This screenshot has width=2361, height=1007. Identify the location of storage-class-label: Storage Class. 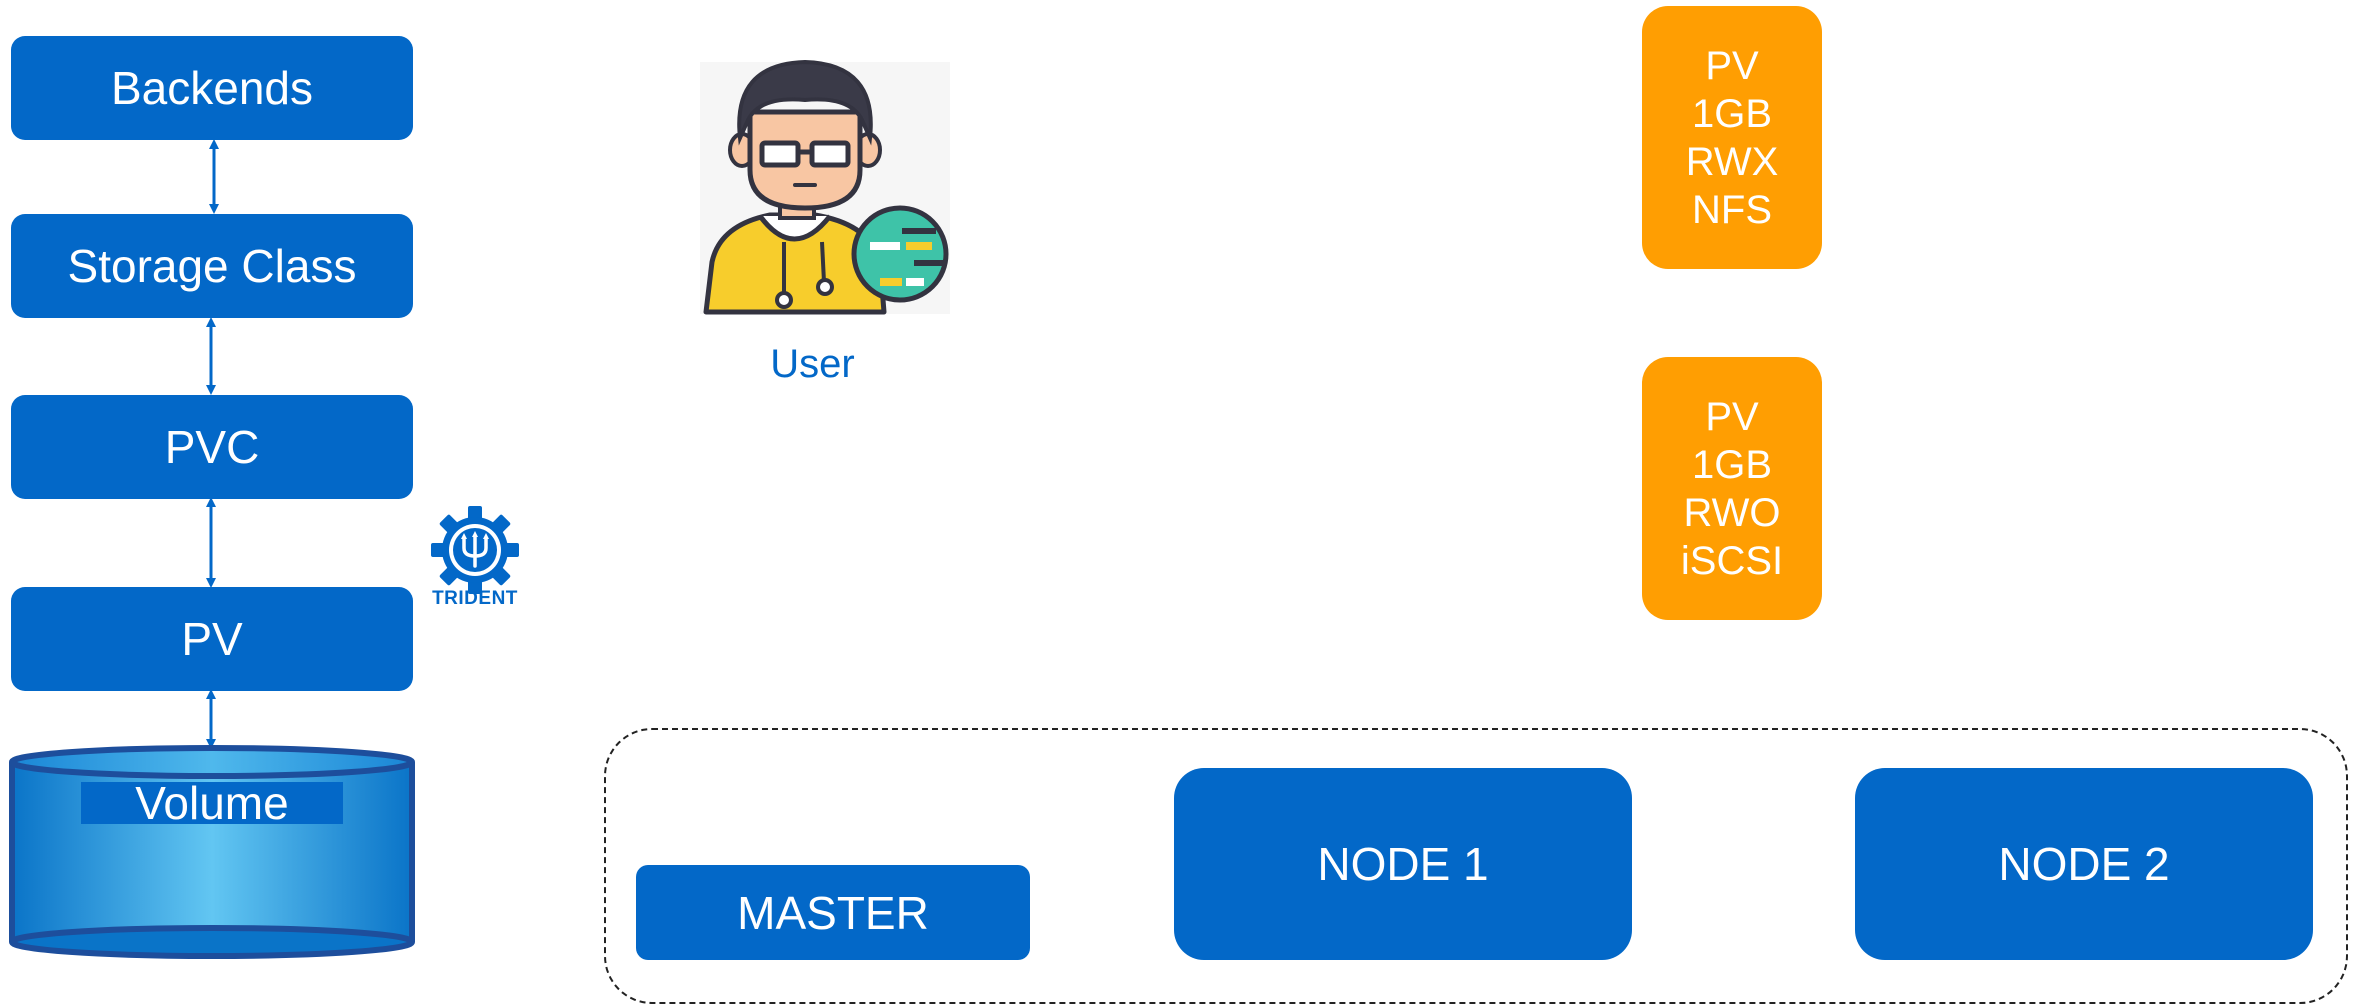
(212, 266).